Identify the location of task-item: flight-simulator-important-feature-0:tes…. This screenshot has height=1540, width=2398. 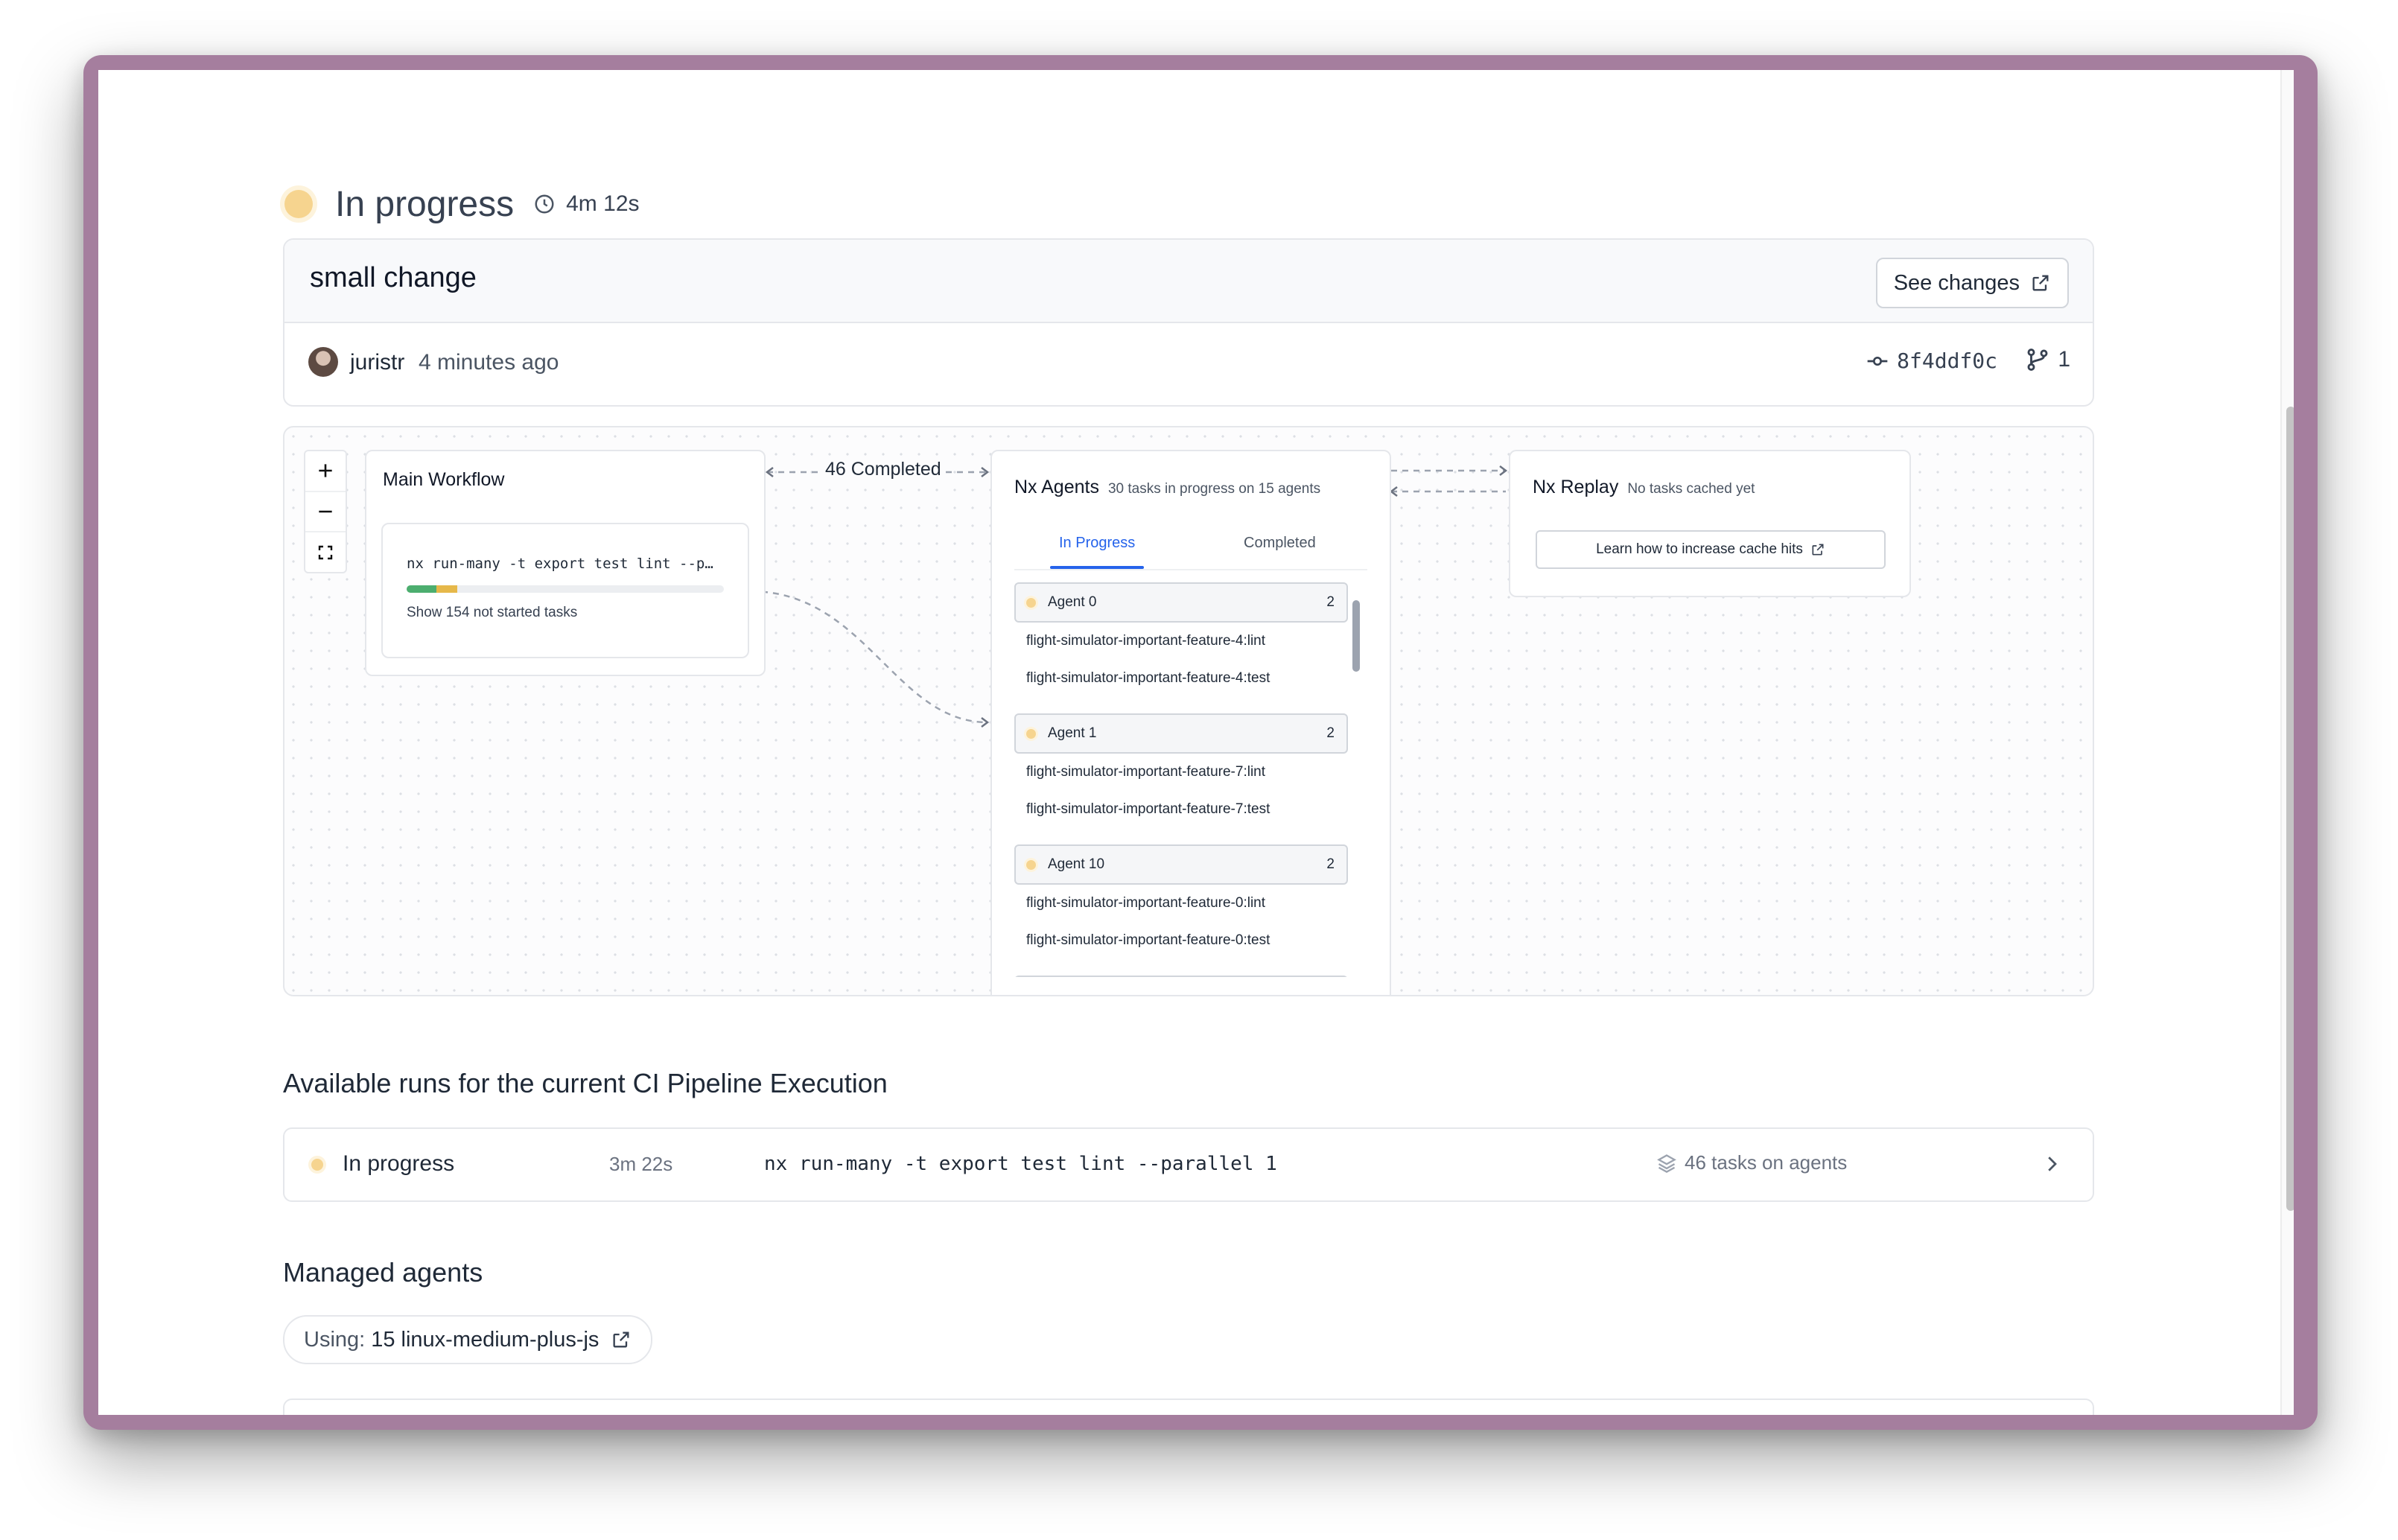
(1181, 940).